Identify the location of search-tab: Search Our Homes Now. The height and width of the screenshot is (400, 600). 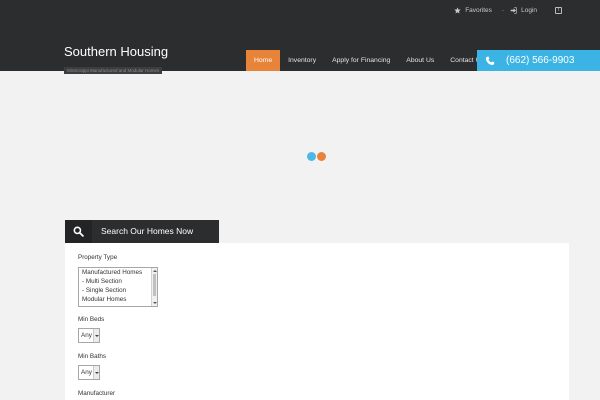
(142, 231).